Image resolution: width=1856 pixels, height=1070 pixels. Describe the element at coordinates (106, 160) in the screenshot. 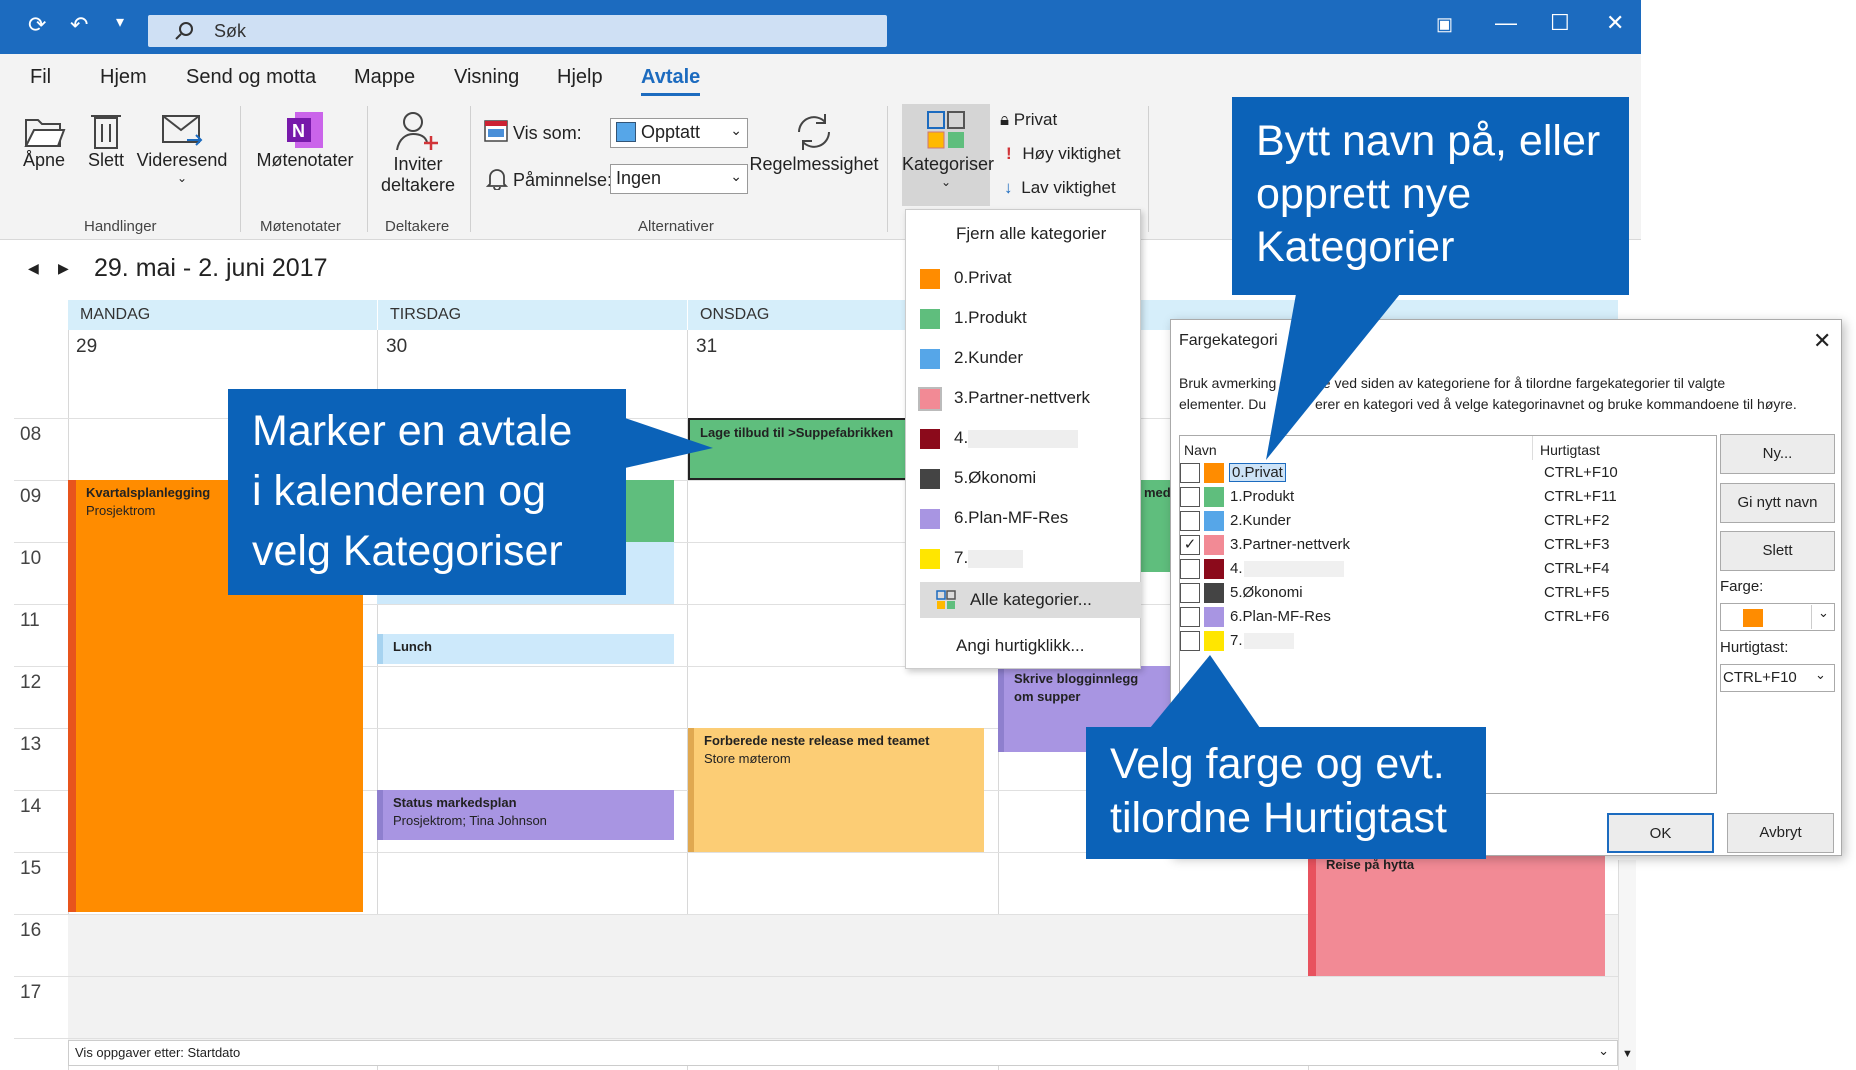

I see `delete-label: Slett` at that location.